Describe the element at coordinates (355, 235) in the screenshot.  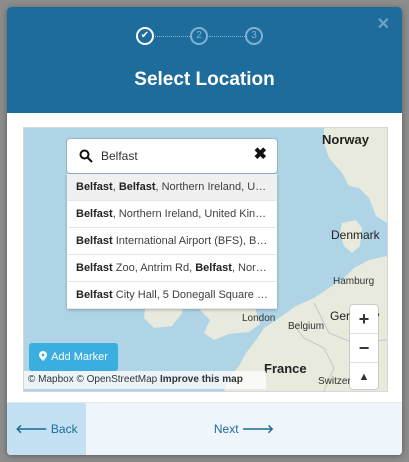
I see `map-label-denmark: Denmark` at that location.